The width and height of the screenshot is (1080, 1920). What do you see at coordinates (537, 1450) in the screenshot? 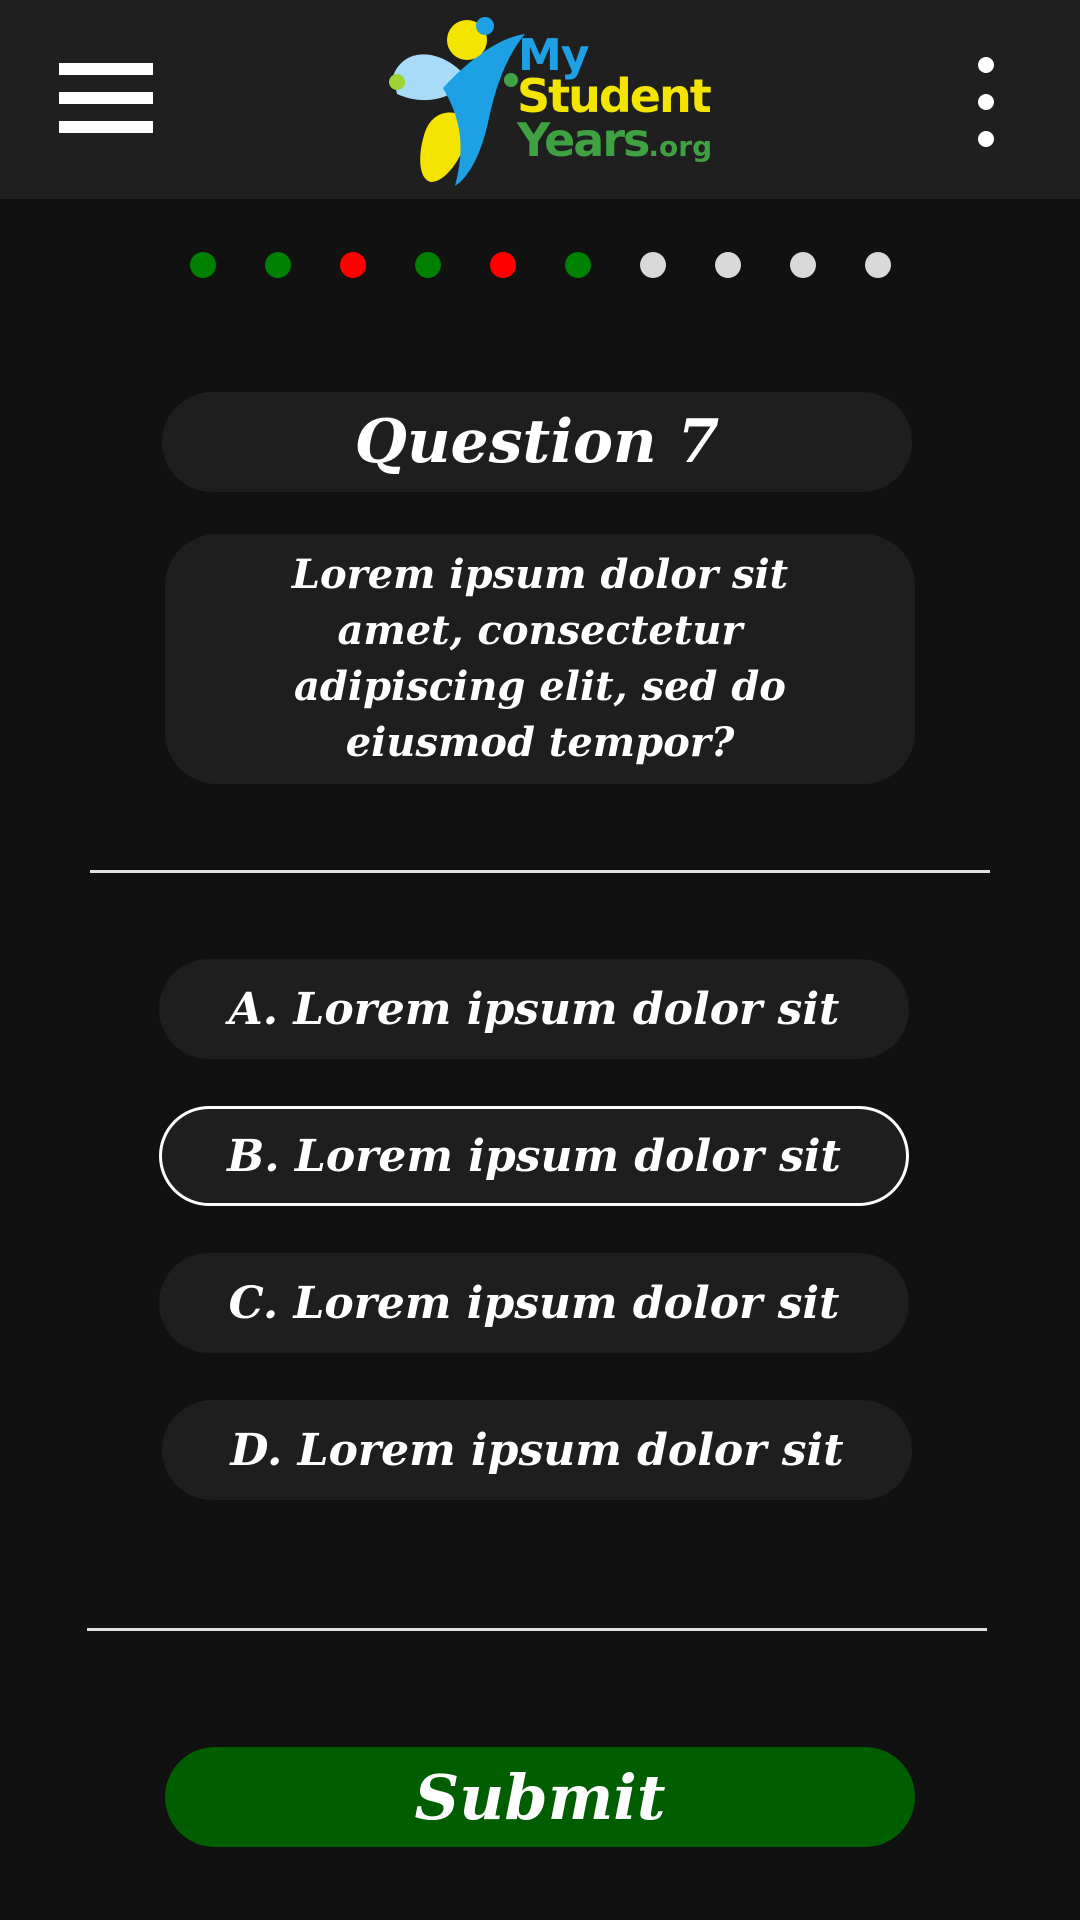
I see `answer-option-d: D. Lorem ipsum dolor sit` at bounding box center [537, 1450].